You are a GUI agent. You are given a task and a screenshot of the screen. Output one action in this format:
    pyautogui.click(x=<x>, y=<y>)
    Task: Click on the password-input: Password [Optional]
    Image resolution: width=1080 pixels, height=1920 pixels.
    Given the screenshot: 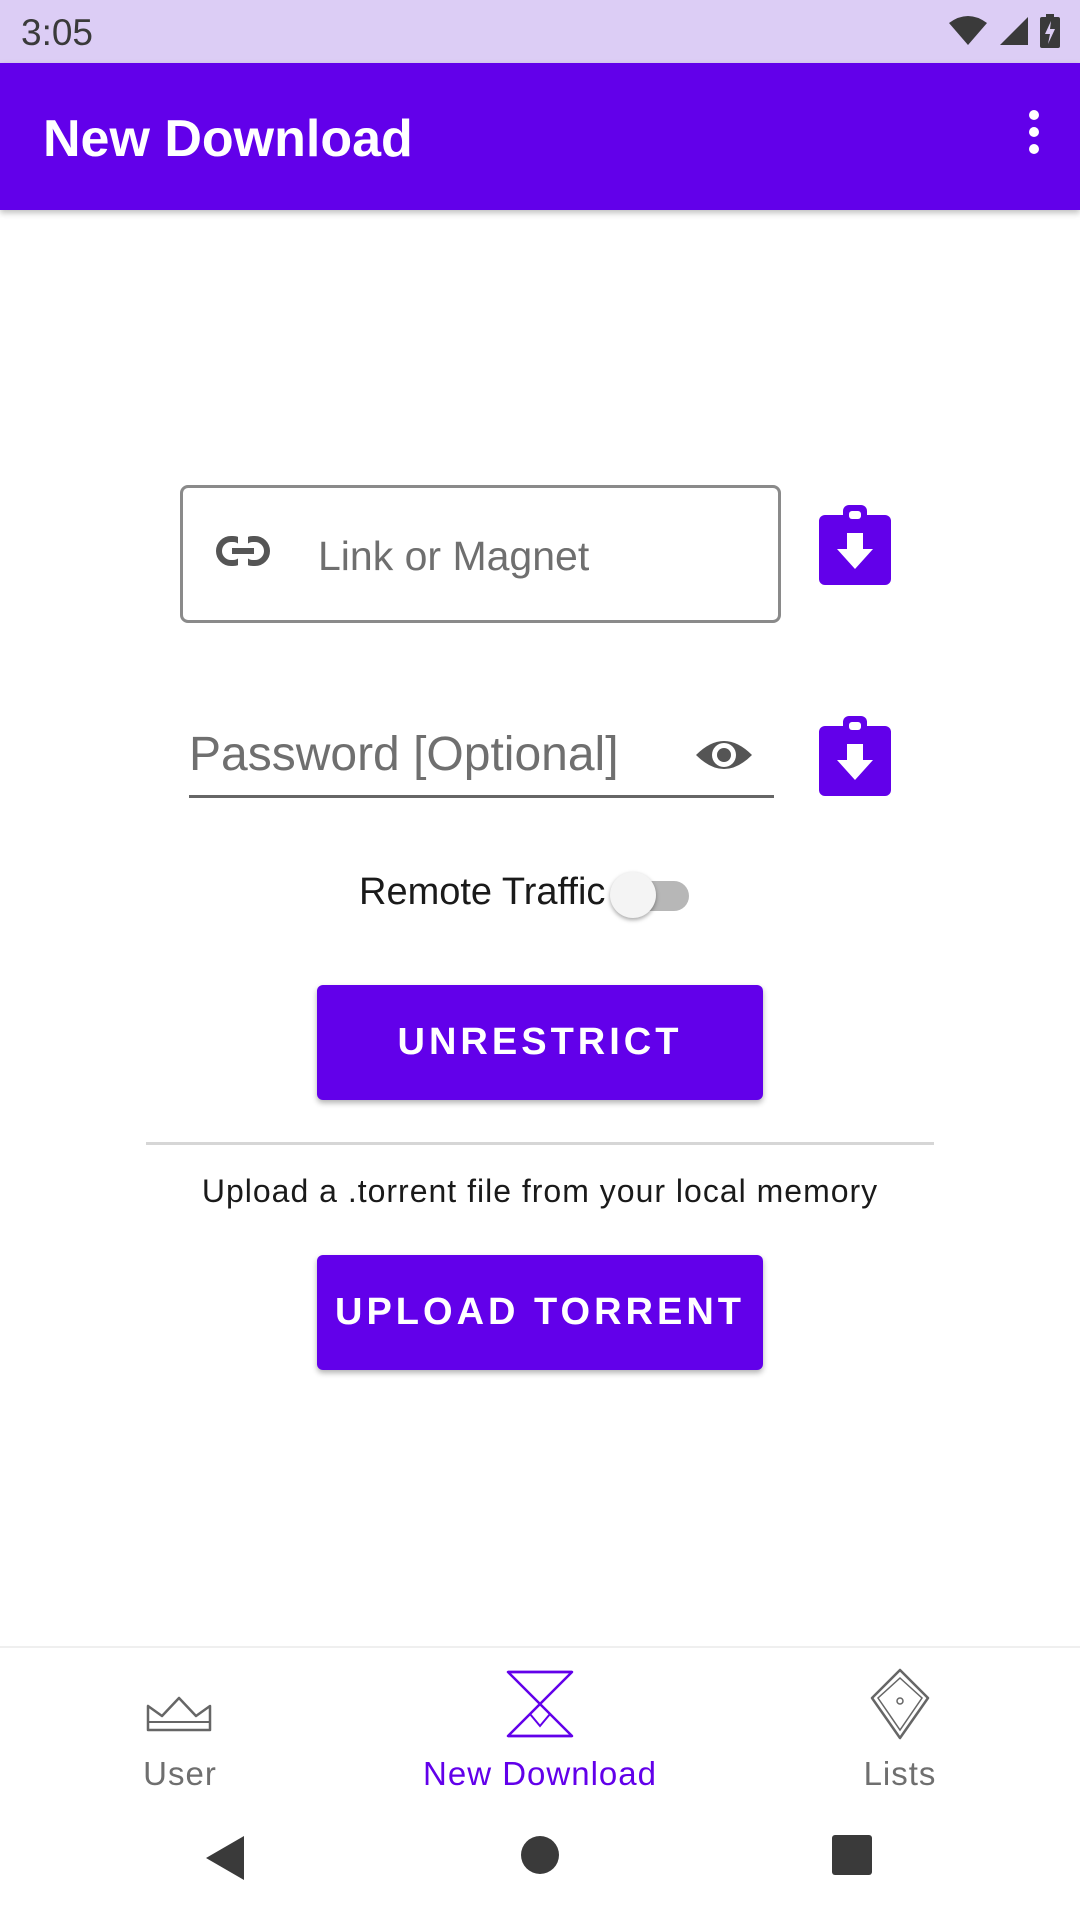 What is the action you would take?
    pyautogui.click(x=481, y=756)
    